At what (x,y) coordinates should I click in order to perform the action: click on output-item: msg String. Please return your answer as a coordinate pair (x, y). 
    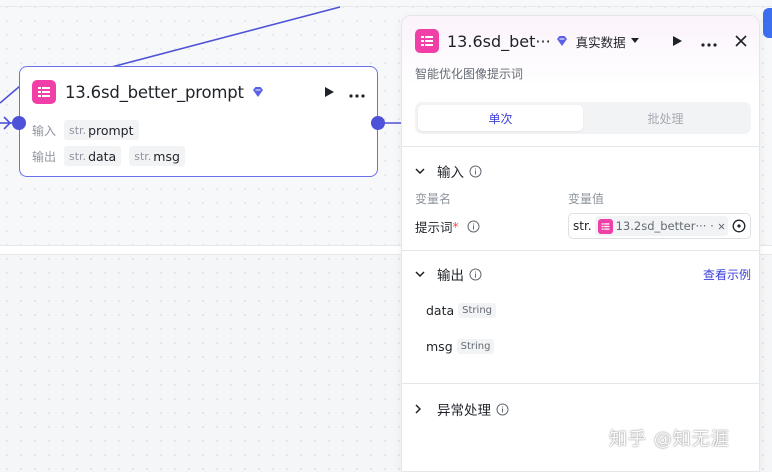
    Looking at the image, I should click on (460, 346).